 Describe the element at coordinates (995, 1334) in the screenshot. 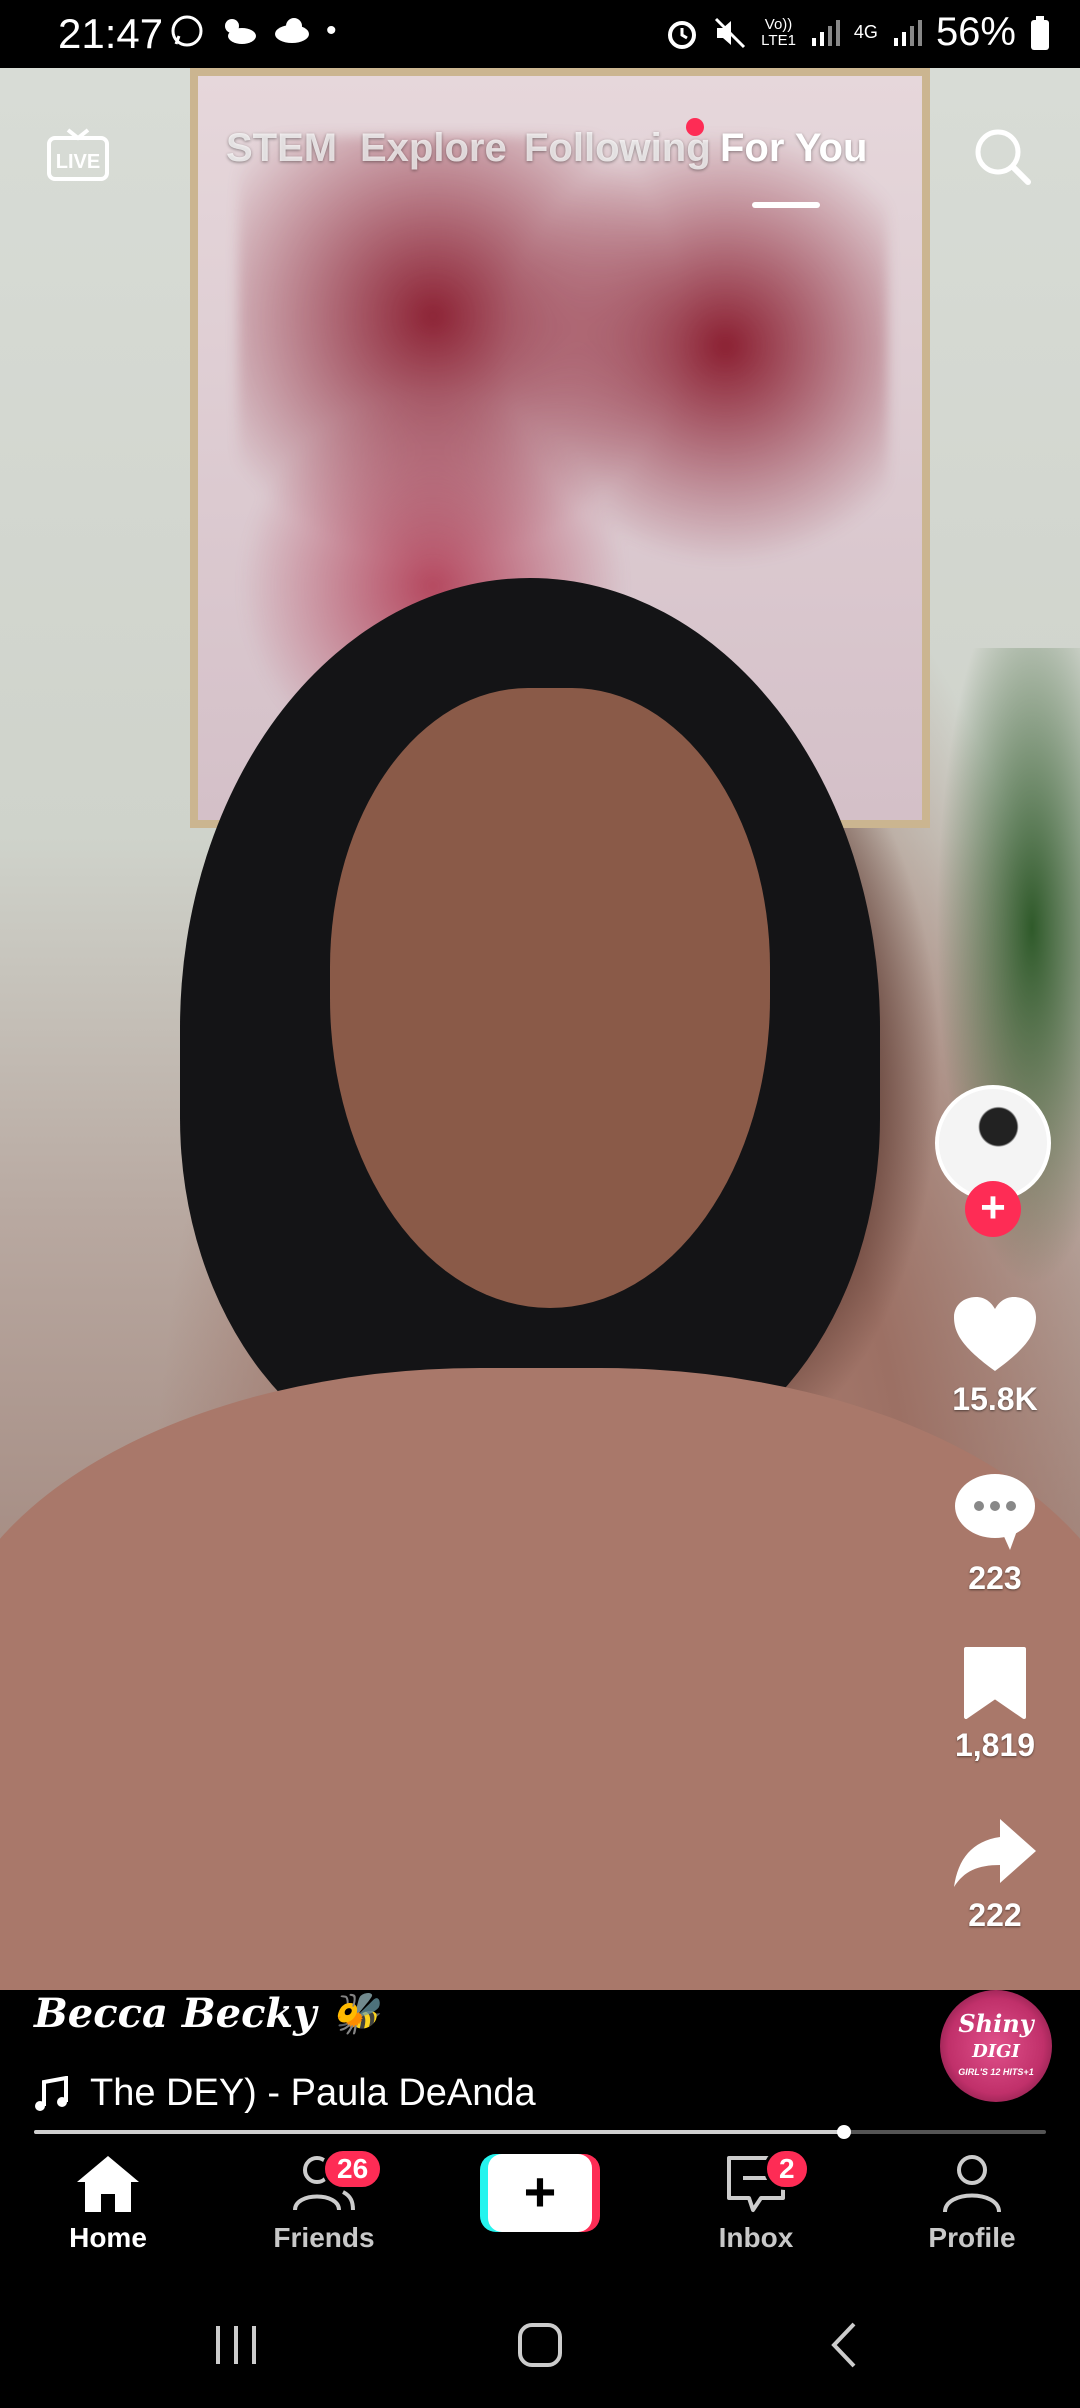

I see `heart-icon` at that location.